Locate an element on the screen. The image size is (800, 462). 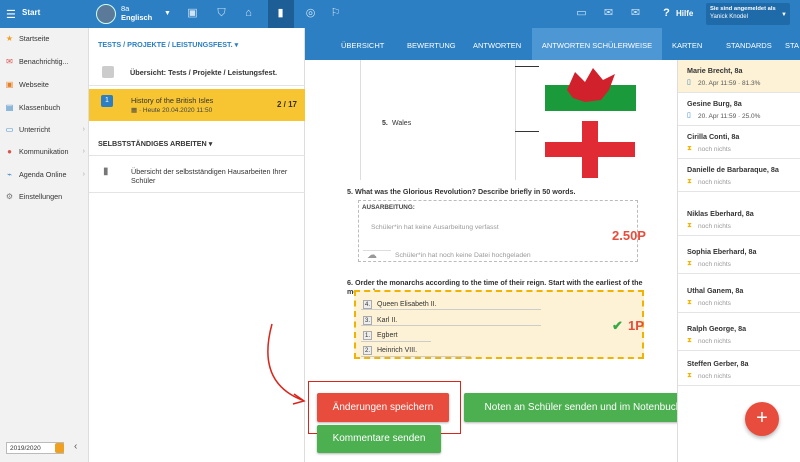
student-name: Gesine Burg, 8a is located at coordinates (714, 103).